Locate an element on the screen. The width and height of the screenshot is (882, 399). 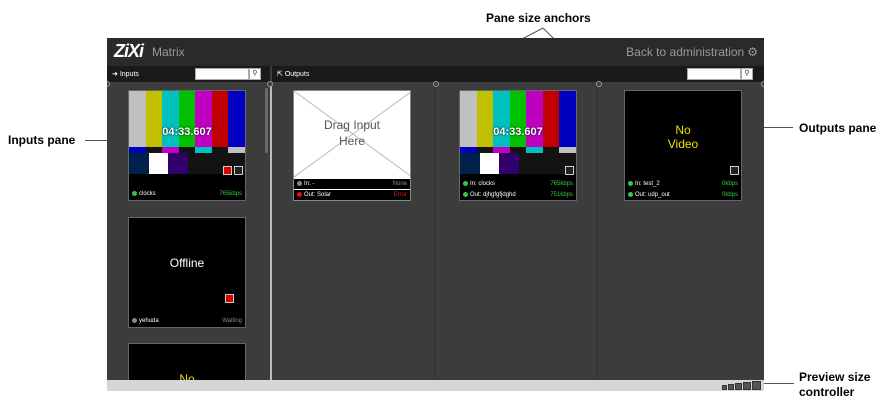
input-status-row: yehuda Waiting is located at coordinates (187, 321).